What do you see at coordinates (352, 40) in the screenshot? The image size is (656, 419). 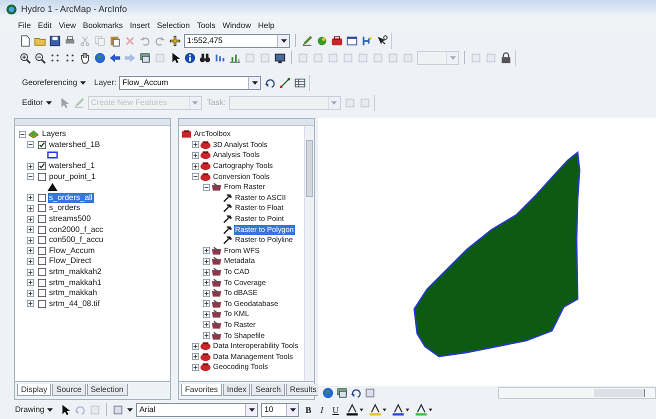 I see `window-icon` at bounding box center [352, 40].